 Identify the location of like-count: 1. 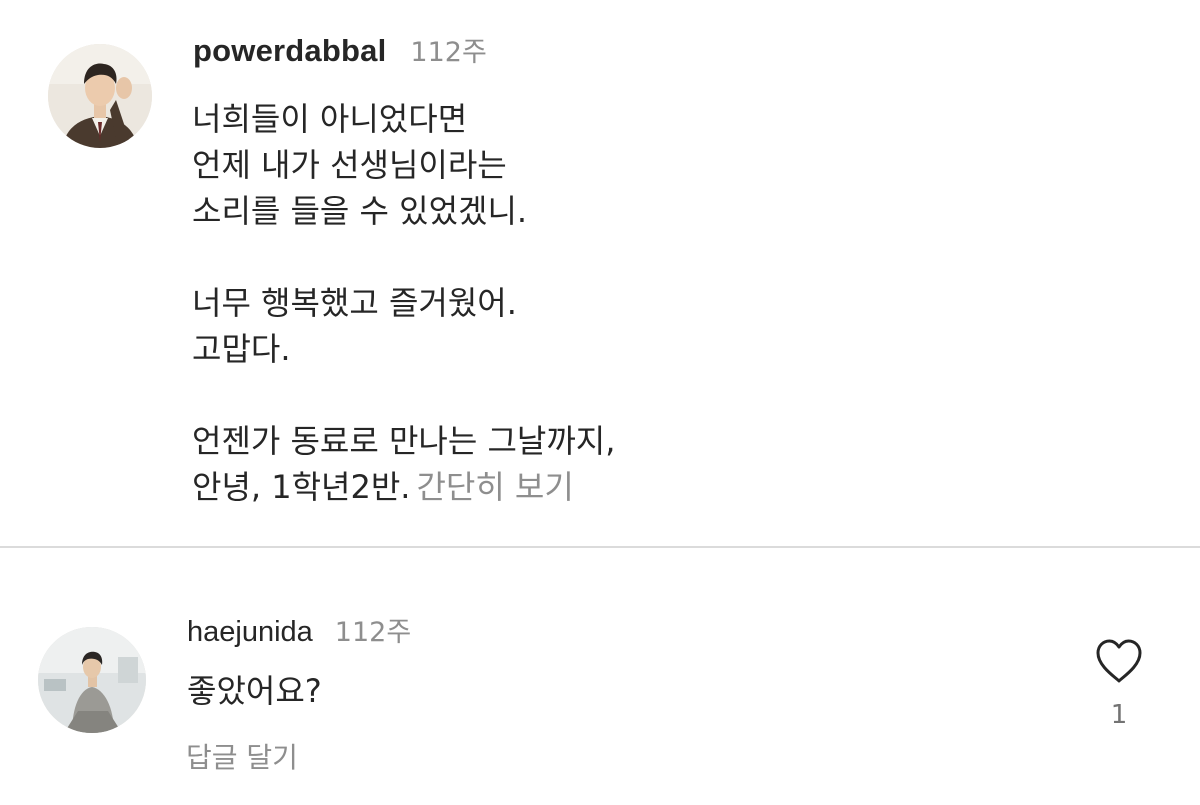
(1119, 715).